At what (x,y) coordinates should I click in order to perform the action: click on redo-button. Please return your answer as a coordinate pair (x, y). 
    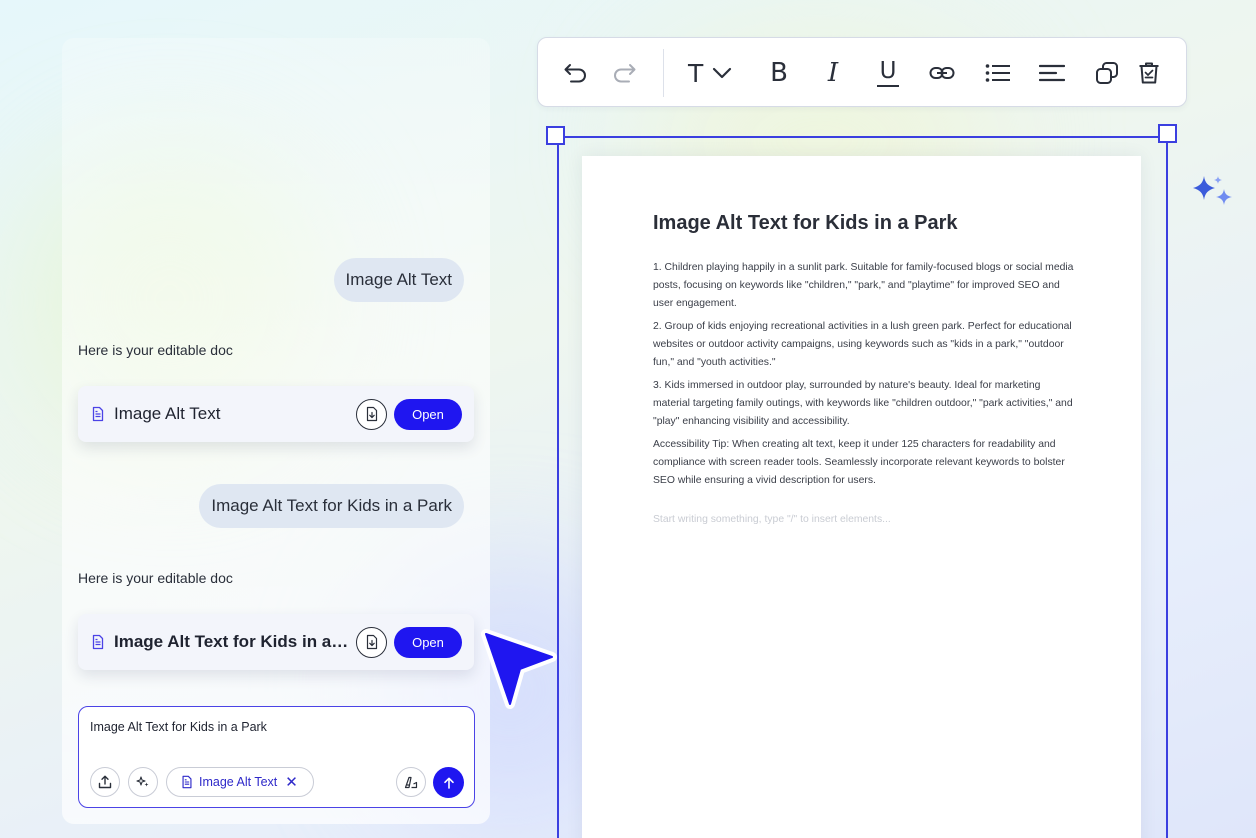
    Looking at the image, I should click on (624, 73).